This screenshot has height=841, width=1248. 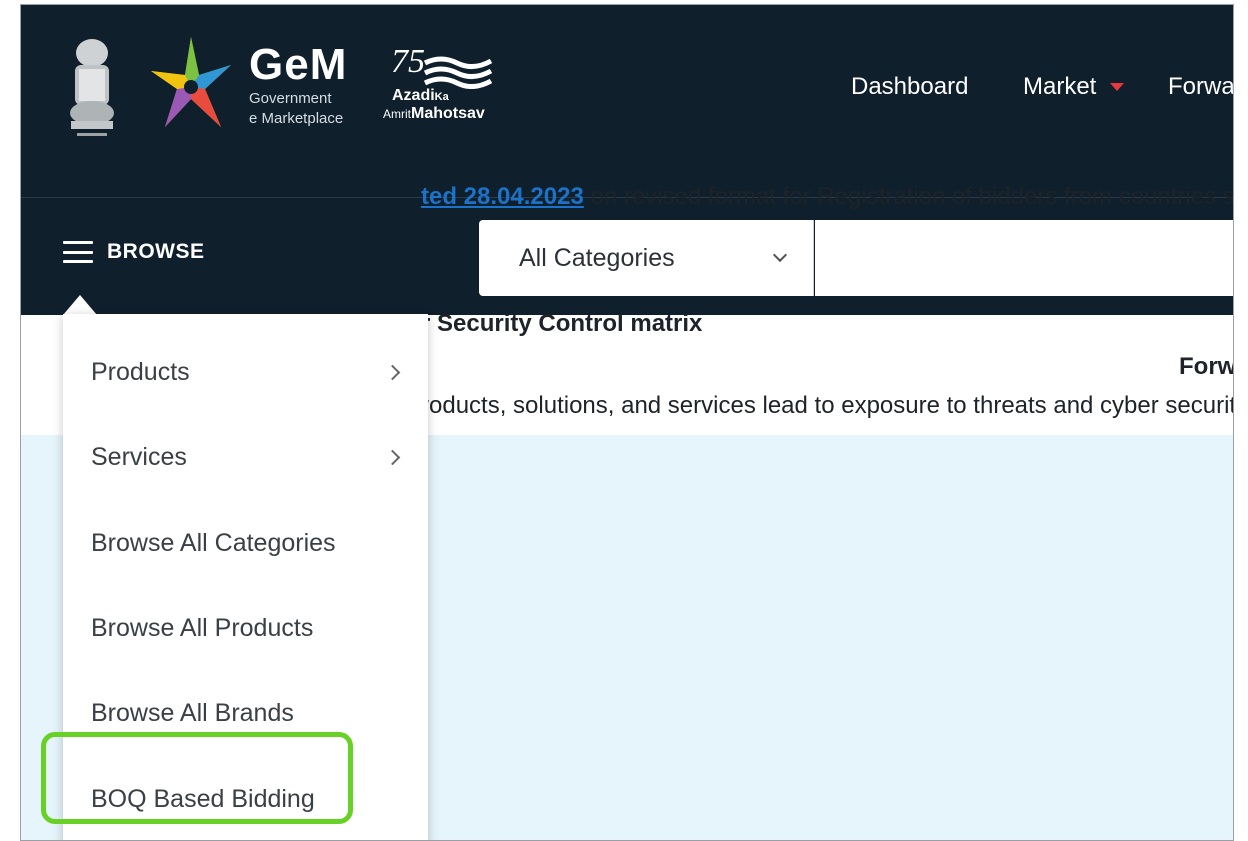 What do you see at coordinates (213, 543) in the screenshot?
I see `menu-item-label: Browse All Categories` at bounding box center [213, 543].